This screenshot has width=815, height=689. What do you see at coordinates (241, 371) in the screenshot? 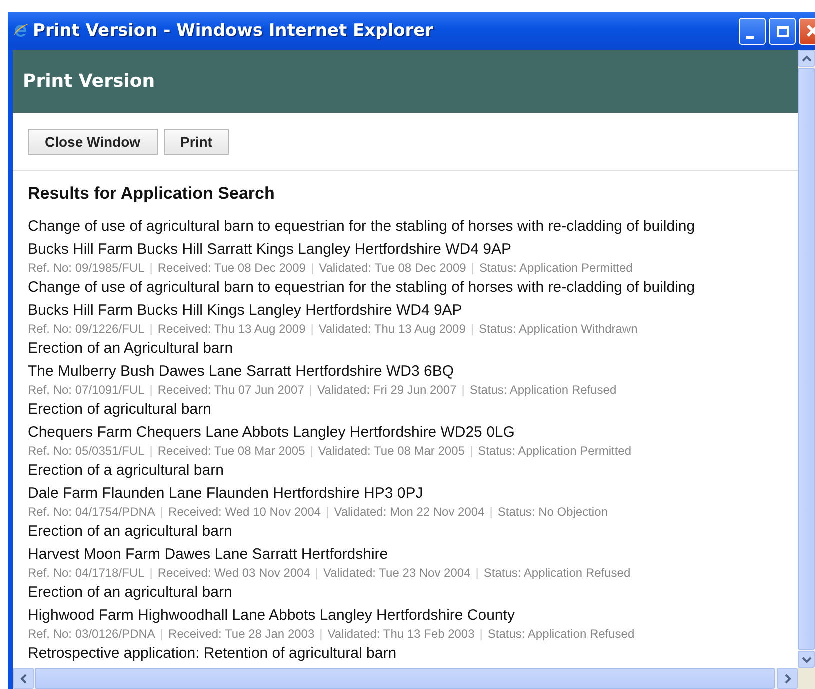
I see `application-address: The Mulberry Bush Dawes Lane Sarratt Hertfordshire WD3 6BQ` at bounding box center [241, 371].